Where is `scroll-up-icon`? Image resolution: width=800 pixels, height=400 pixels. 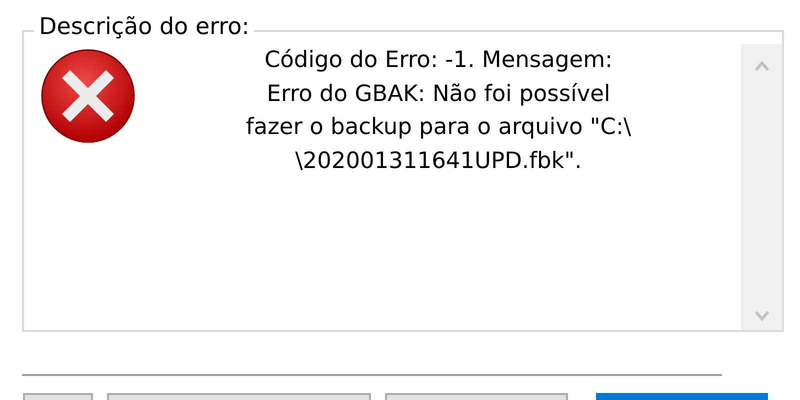
scroll-up-icon is located at coordinates (762, 66).